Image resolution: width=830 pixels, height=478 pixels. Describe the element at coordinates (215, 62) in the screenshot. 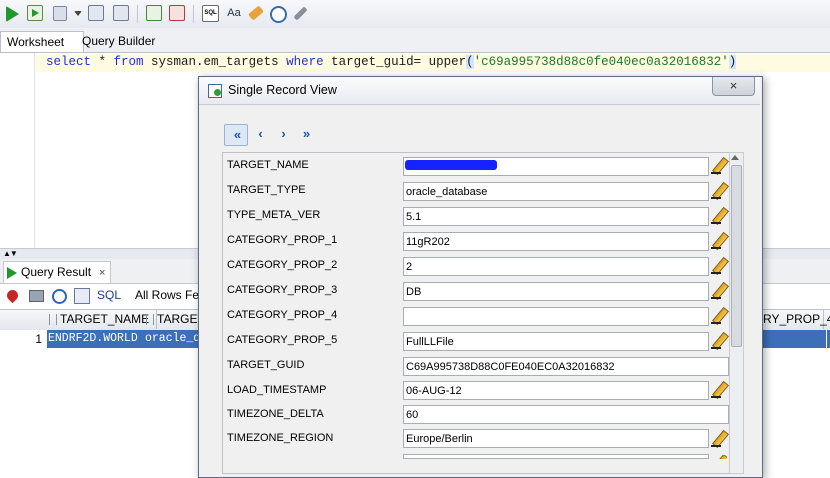

I see `sql-text: sysman.em_targets` at that location.